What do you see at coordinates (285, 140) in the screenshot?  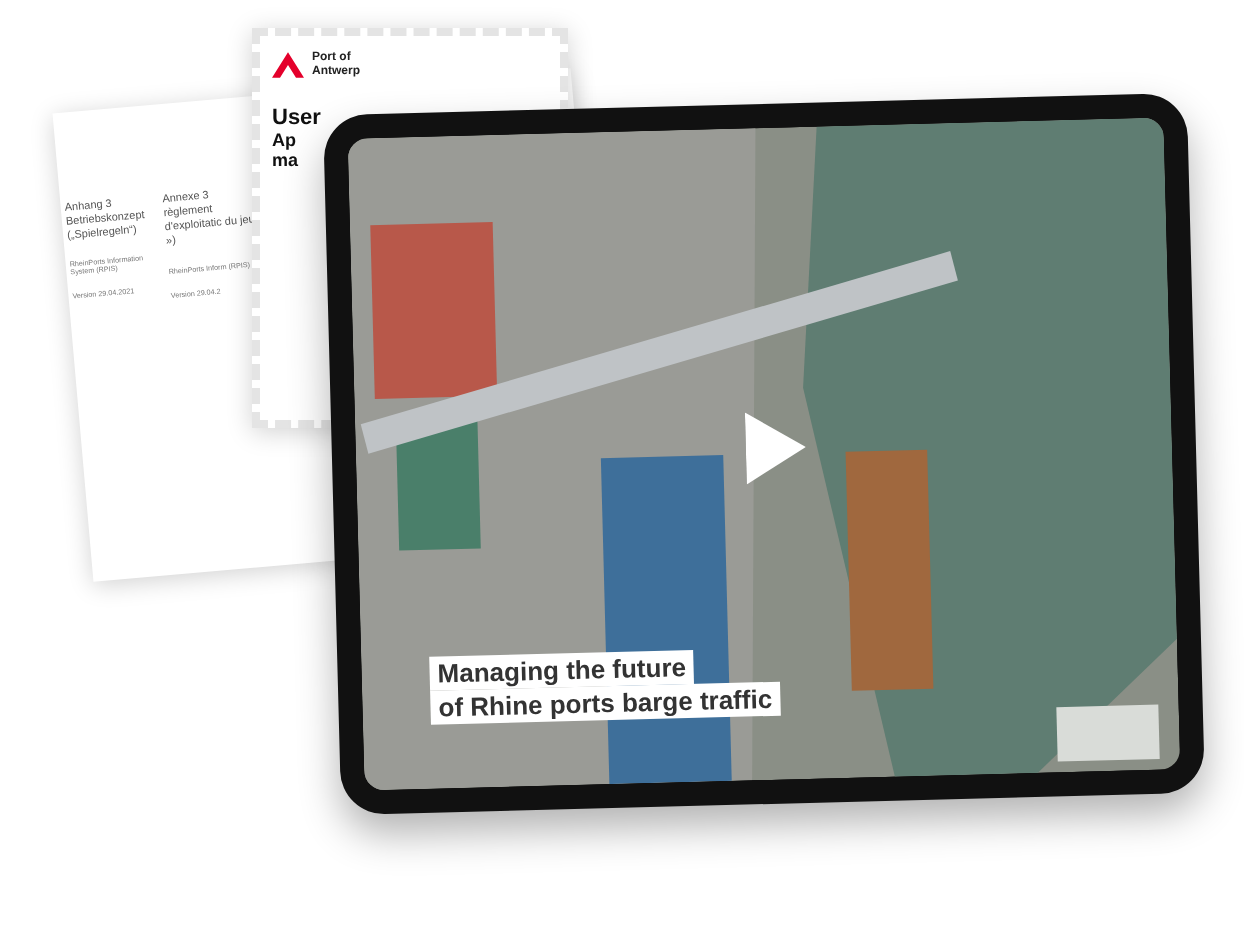 I see `document-subtitle: Ap` at bounding box center [285, 140].